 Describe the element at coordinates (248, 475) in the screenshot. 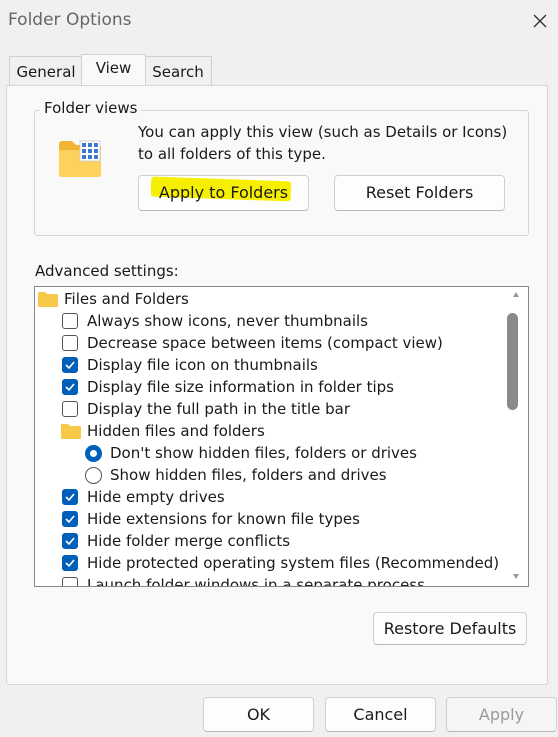

I see `list-item-label: Show hidden files, folders and drives` at that location.